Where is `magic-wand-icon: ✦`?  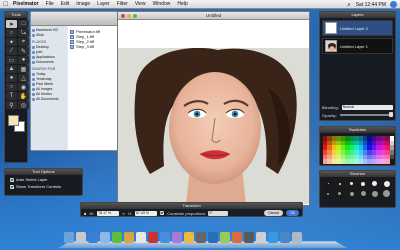
magic-wand-icon: ✦ is located at coordinates (11, 42).